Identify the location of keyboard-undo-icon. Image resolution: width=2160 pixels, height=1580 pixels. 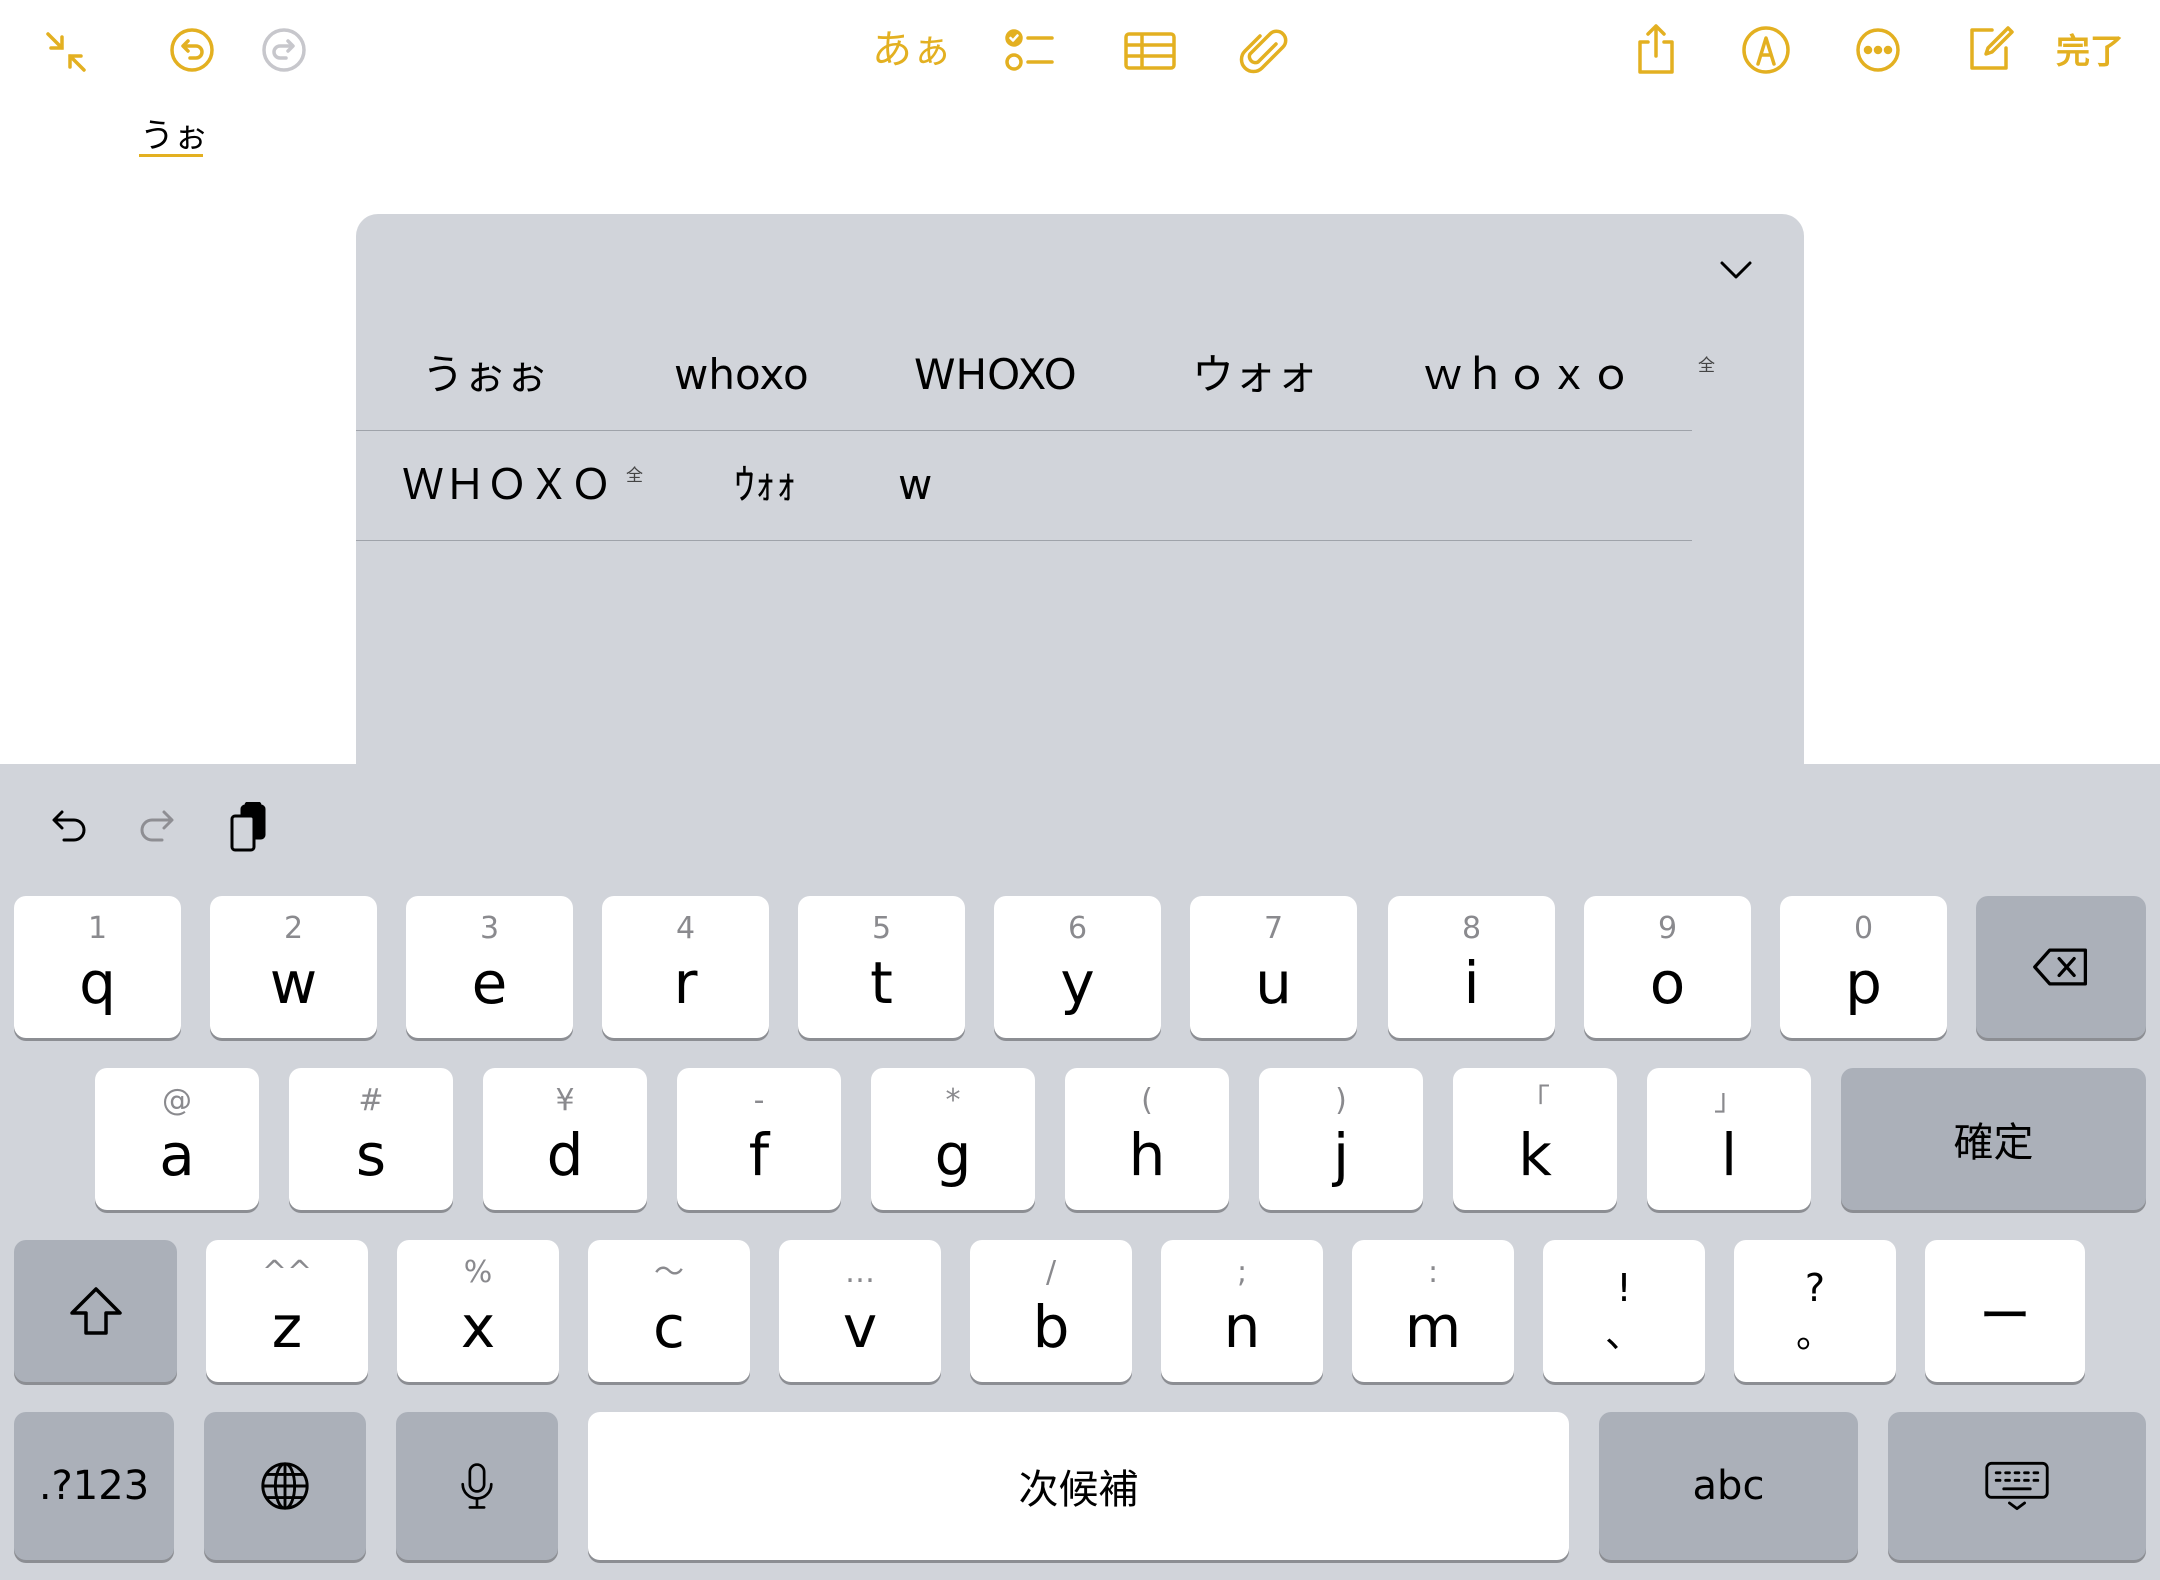
(68, 828).